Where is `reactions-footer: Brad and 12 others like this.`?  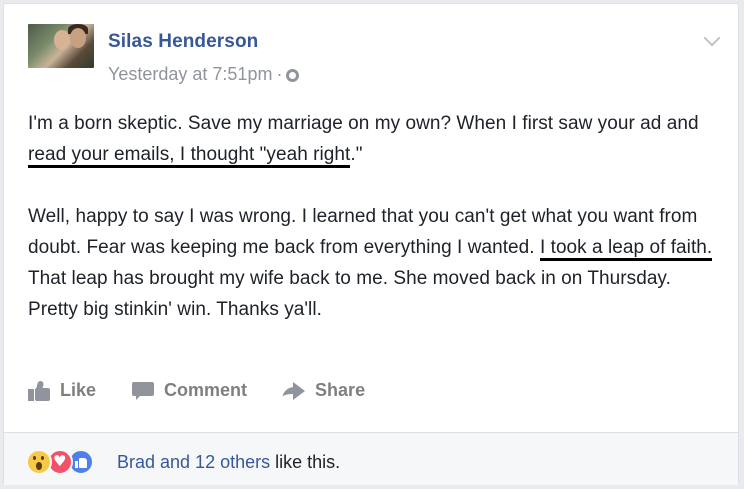
reactions-footer: Brad and 12 others like this. is located at coordinates (371, 459).